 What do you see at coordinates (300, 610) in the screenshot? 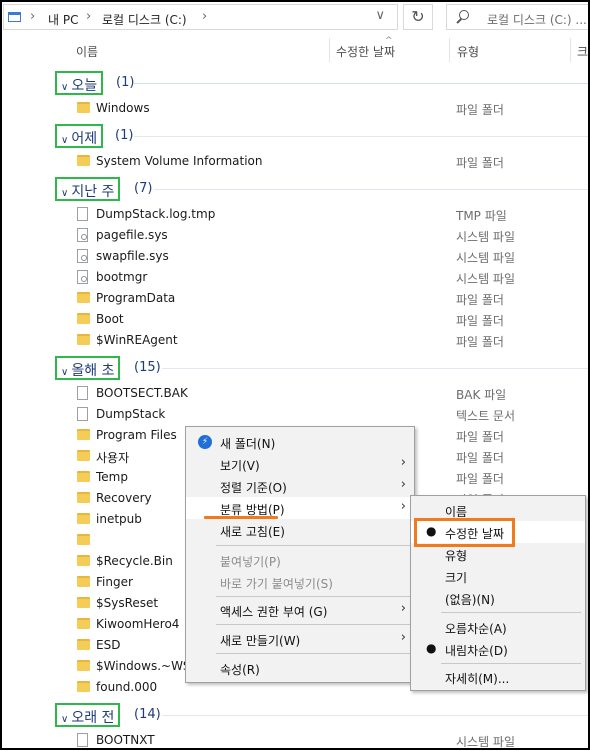
I see `menu-item-give-access: 액세스 권한 부여 (G) ›` at bounding box center [300, 610].